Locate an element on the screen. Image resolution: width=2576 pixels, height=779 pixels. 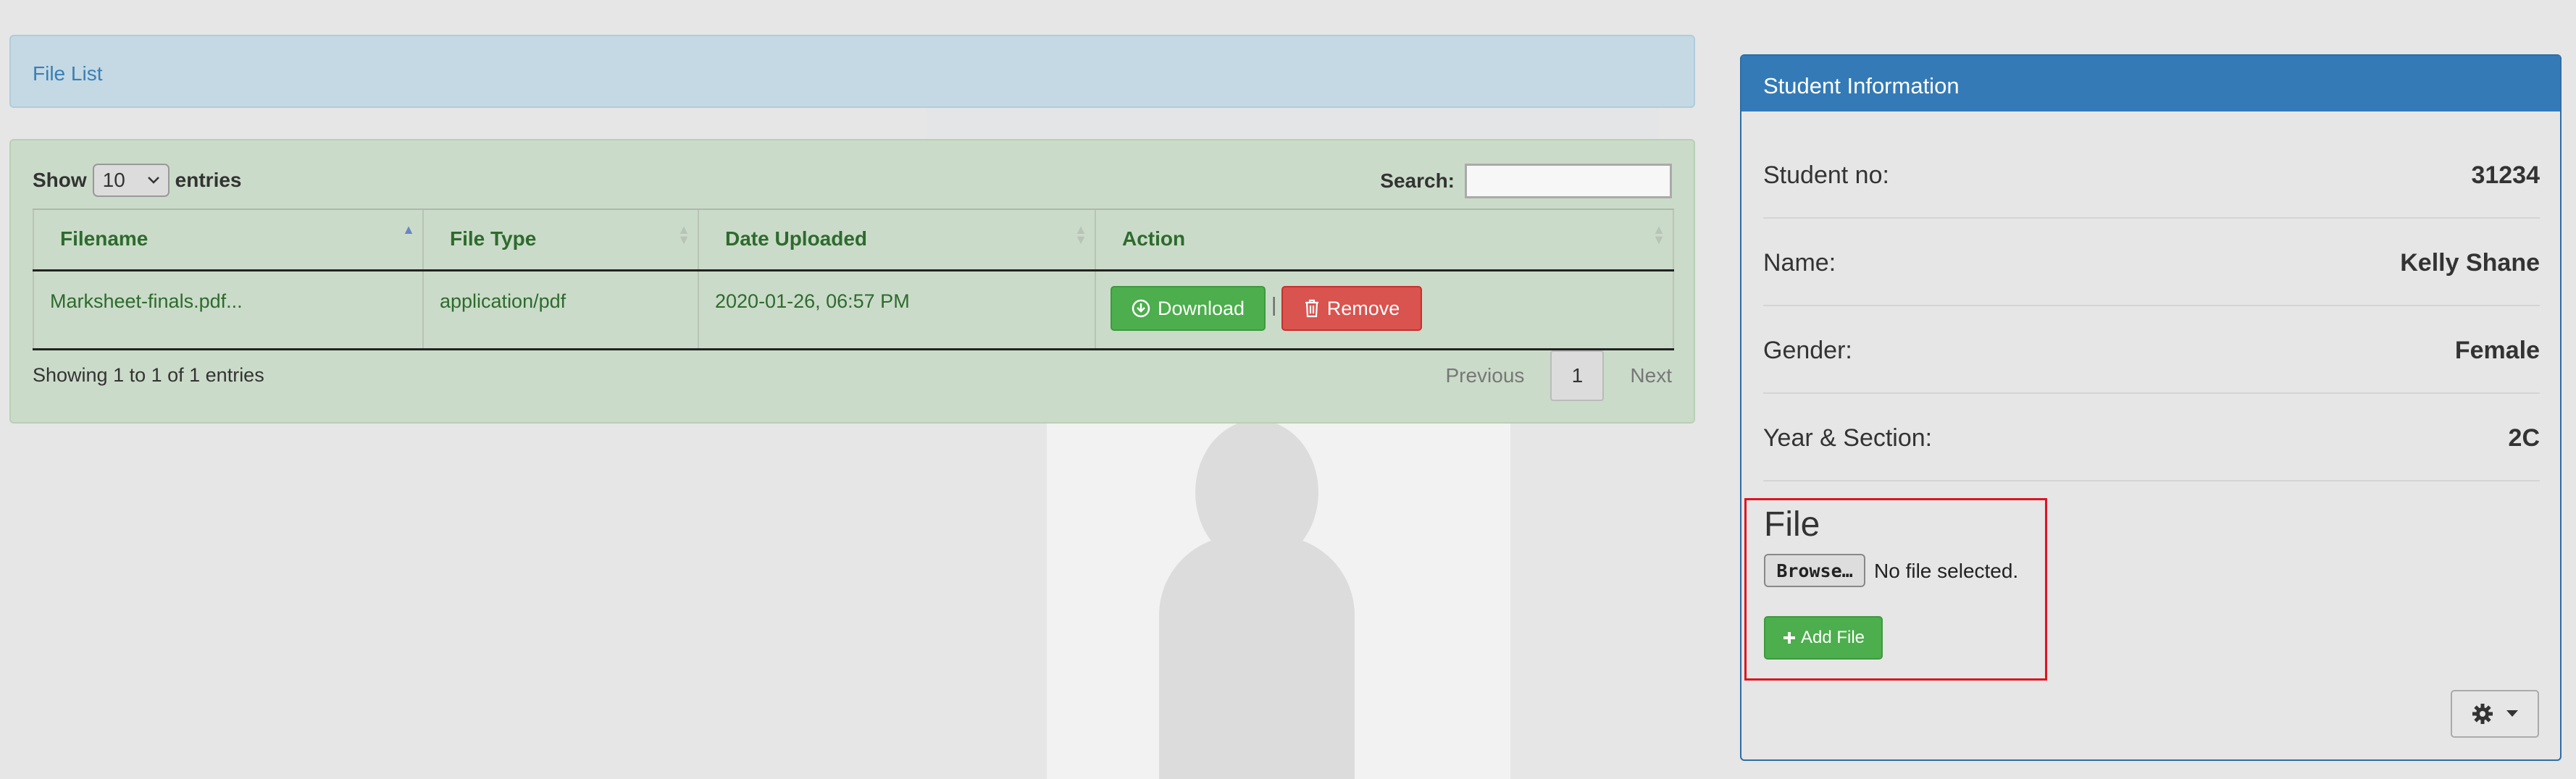
year-section-value: 2C is located at coordinates (2524, 438).